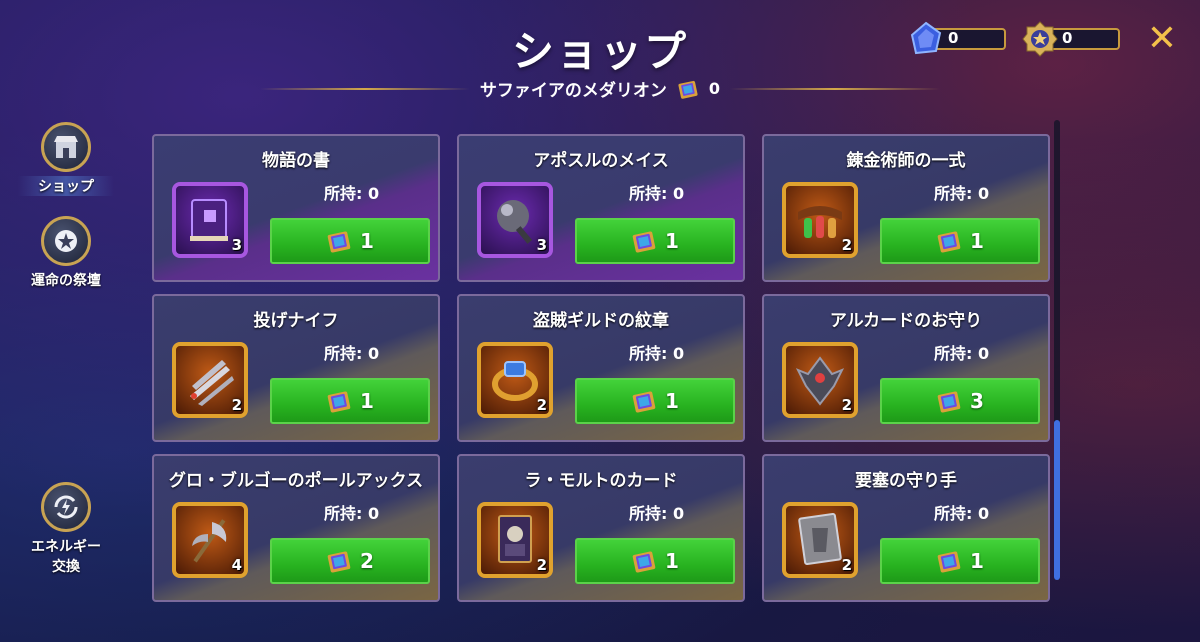 The image size is (1200, 642). I want to click on item-name: 投げナイフ, so click(296, 321).